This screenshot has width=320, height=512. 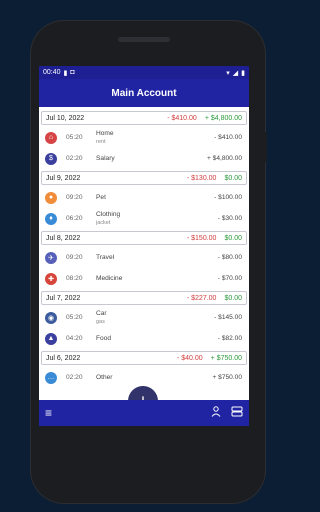 I want to click on transaction-row: … 02:20 Other + $750.00, so click(x=144, y=377).